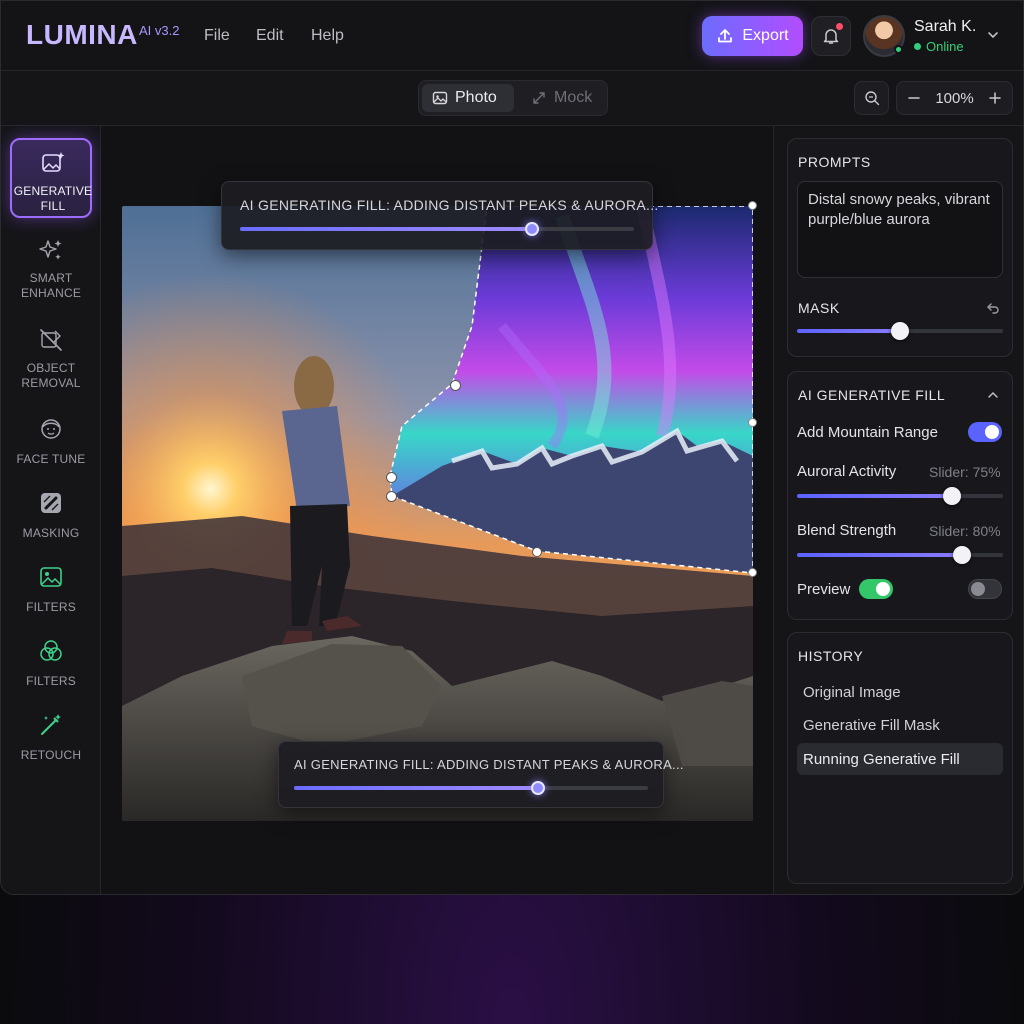 The width and height of the screenshot is (1024, 1024). What do you see at coordinates (51, 429) in the screenshot?
I see `face-icon` at bounding box center [51, 429].